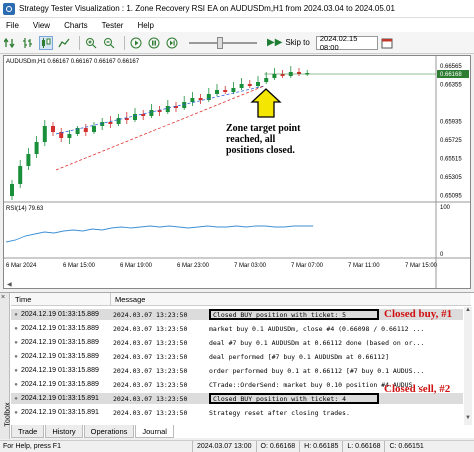  What do you see at coordinates (250, 266) in the screenshot?
I see `time-tick-label: 7 Mar 03:00` at bounding box center [250, 266].